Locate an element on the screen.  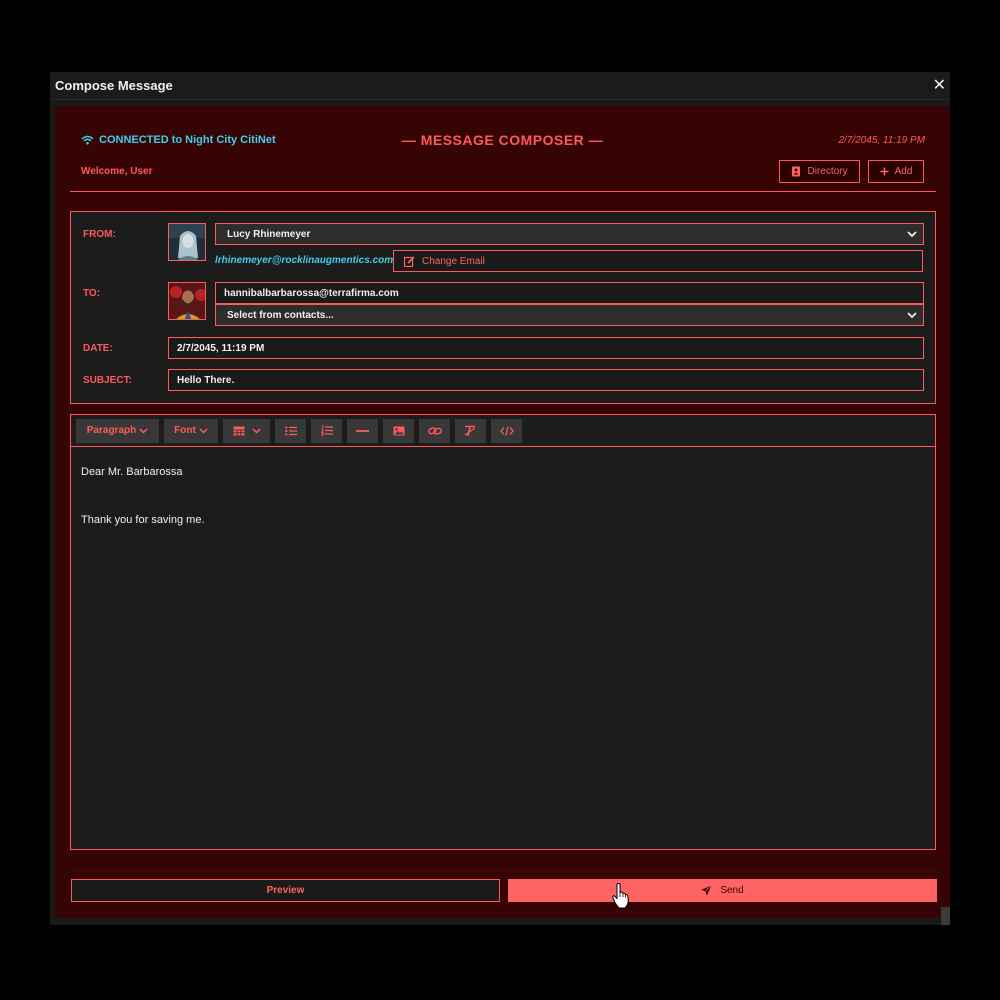
sender-email: lrhinemeyer@rocklinaugmentics.com is located at coordinates (304, 260).